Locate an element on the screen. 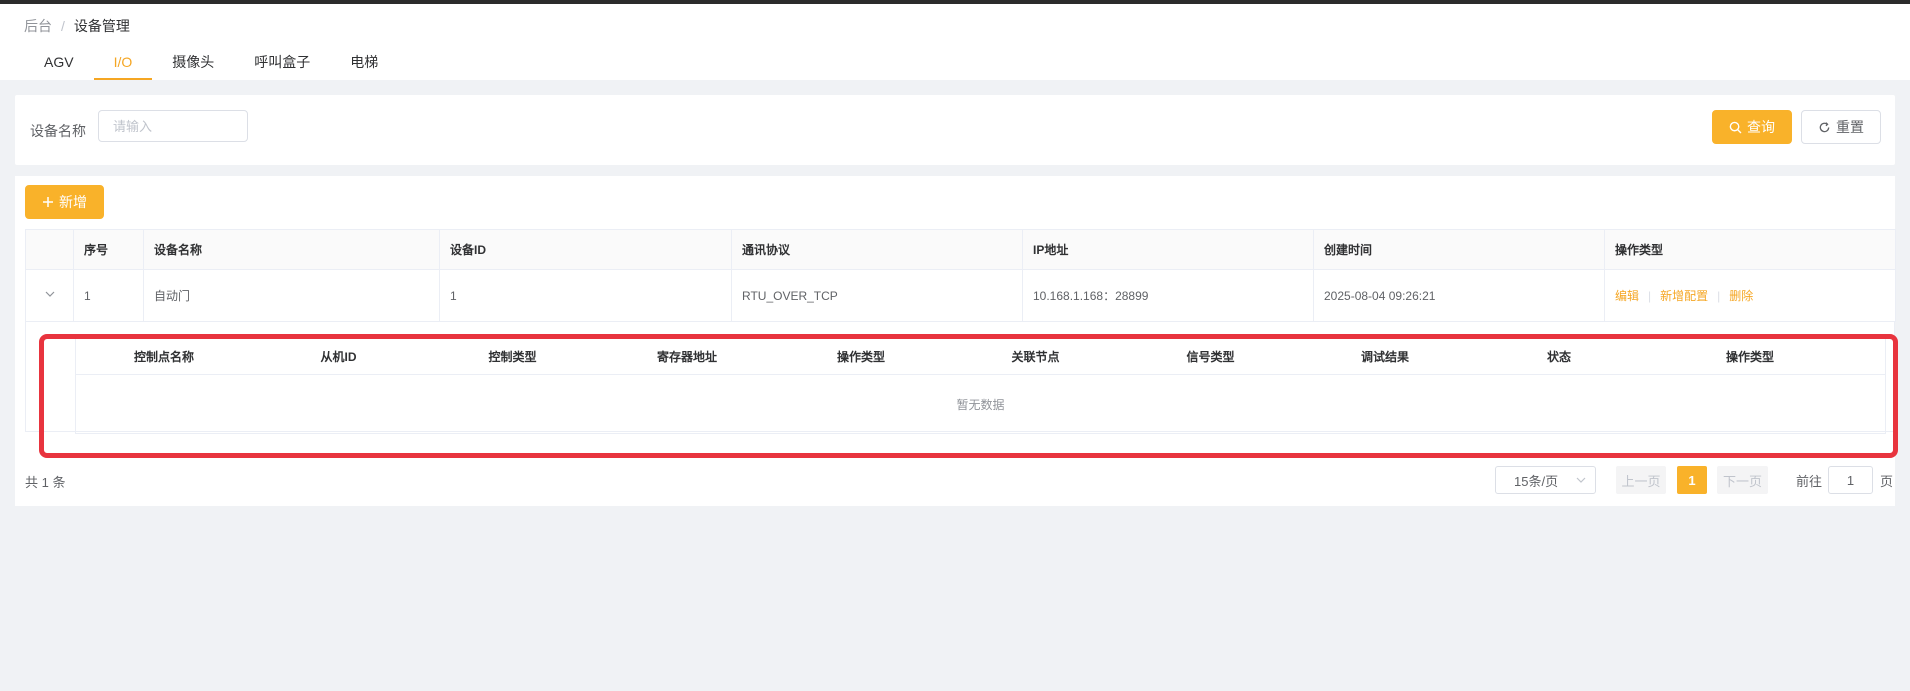 Image resolution: width=1910 pixels, height=691 pixels. page-size-select: 15条/页 is located at coordinates (1545, 480).